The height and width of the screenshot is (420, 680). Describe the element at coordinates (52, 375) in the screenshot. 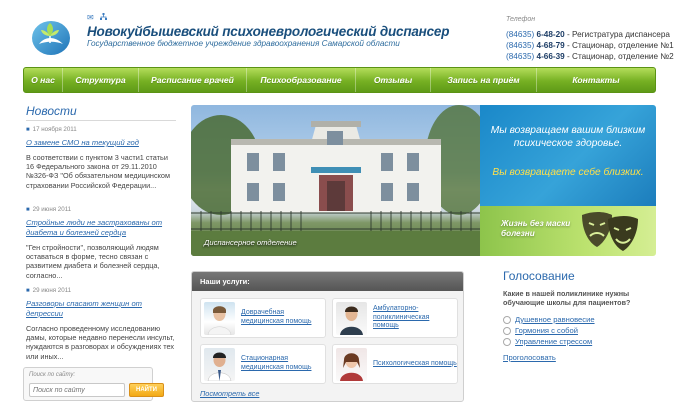

I see `search-label: Поиск по сайту:` at that location.